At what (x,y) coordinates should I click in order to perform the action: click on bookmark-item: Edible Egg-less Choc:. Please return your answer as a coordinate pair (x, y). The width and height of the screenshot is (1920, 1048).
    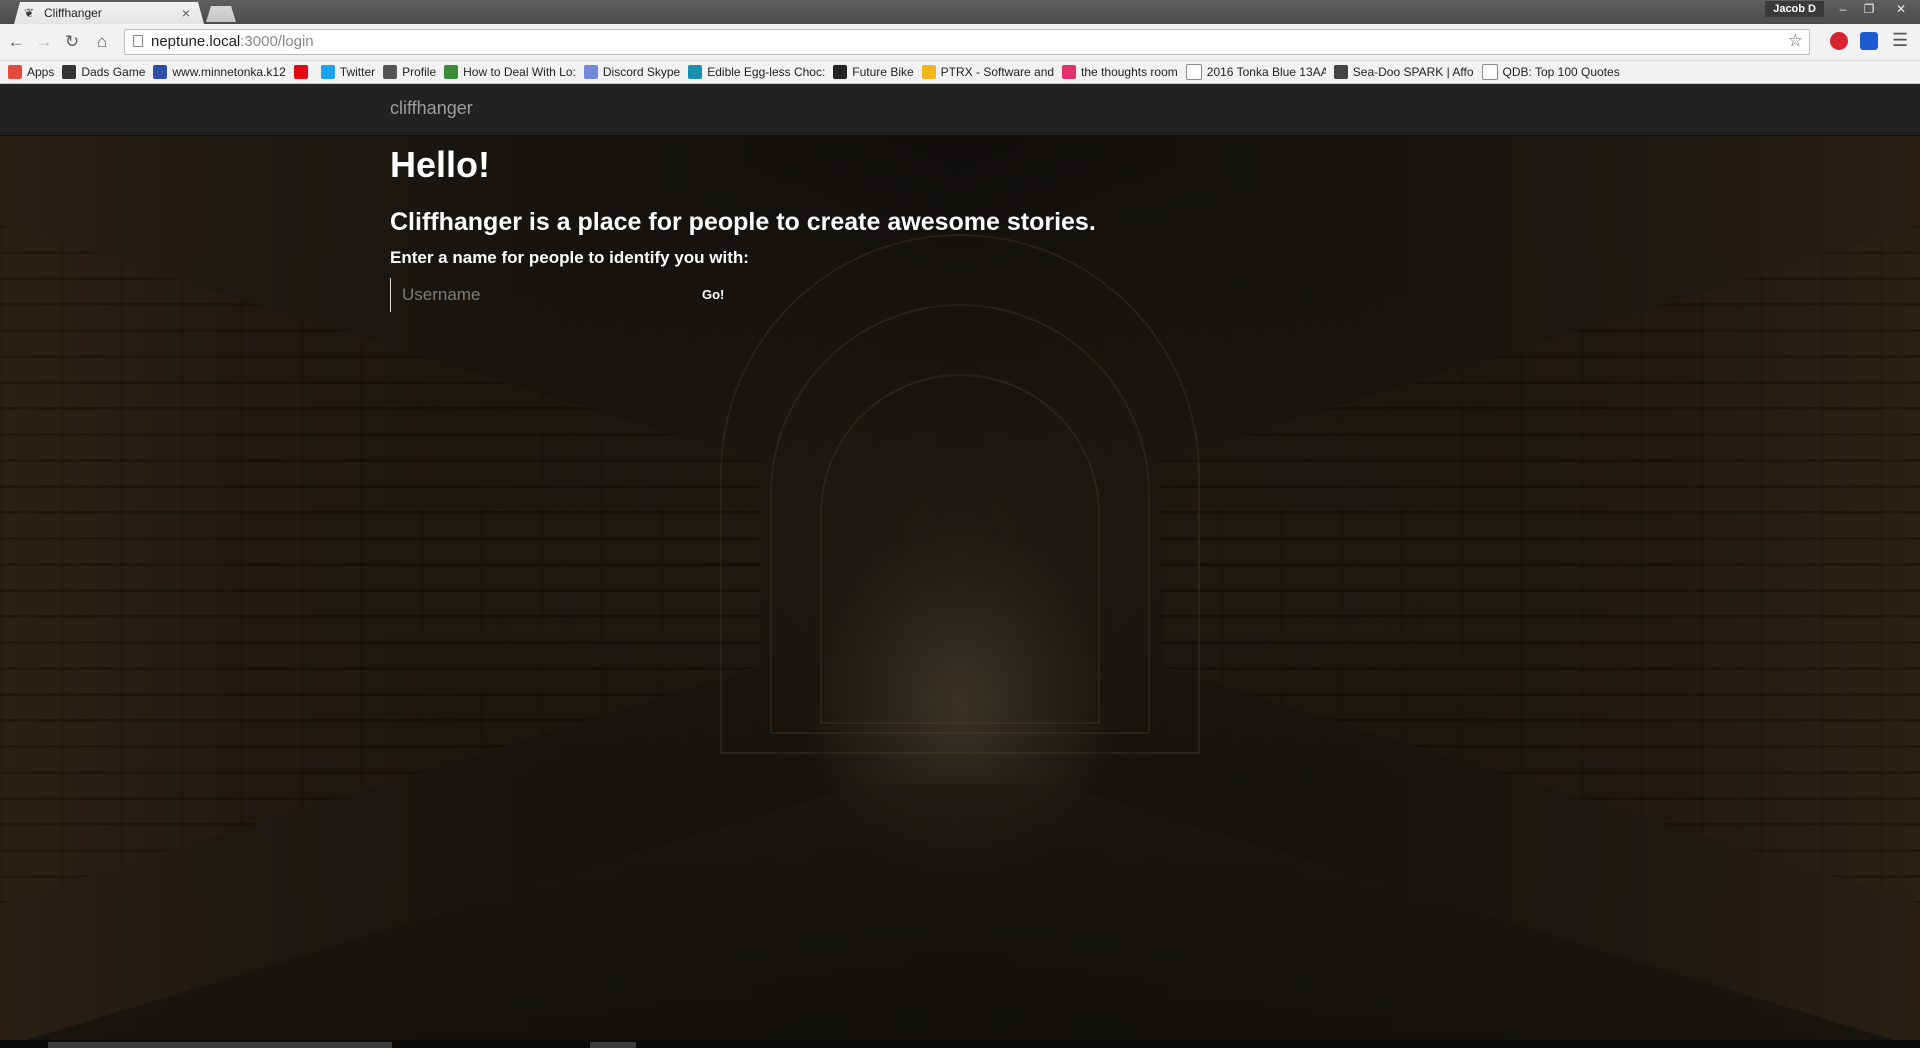
    Looking at the image, I should click on (756, 72).